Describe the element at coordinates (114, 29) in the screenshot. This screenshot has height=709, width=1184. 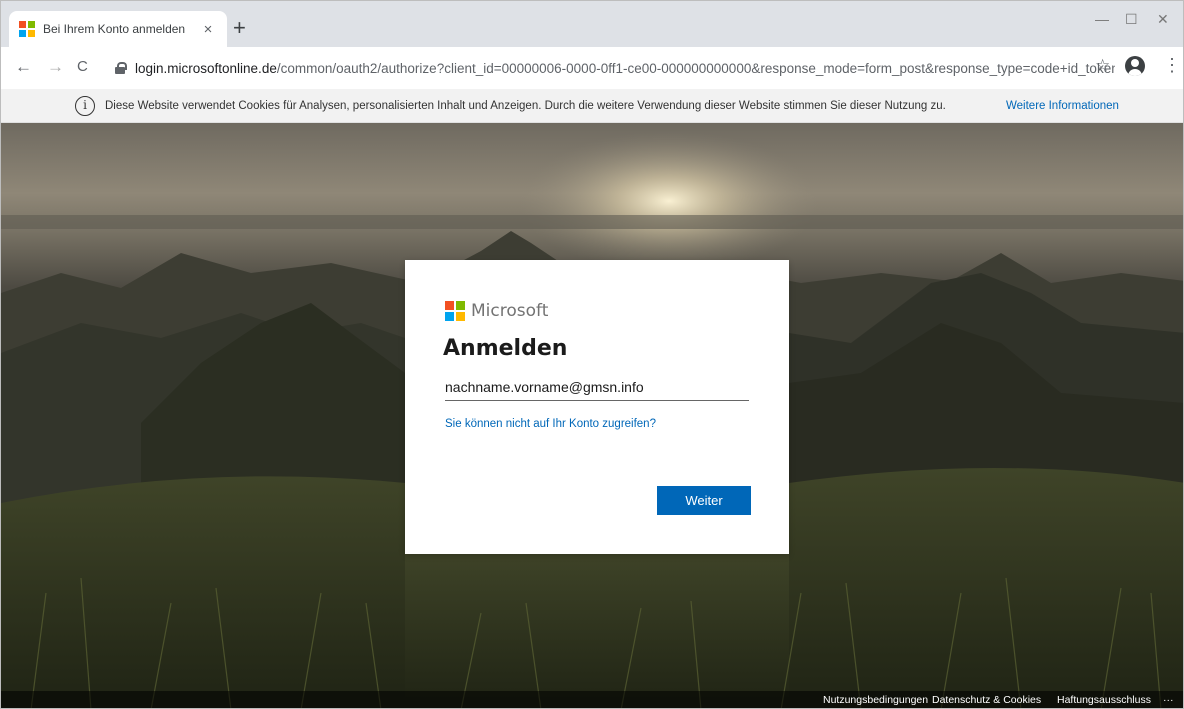
I see `tab-title: Bei Ihrem Konto anmelden` at that location.